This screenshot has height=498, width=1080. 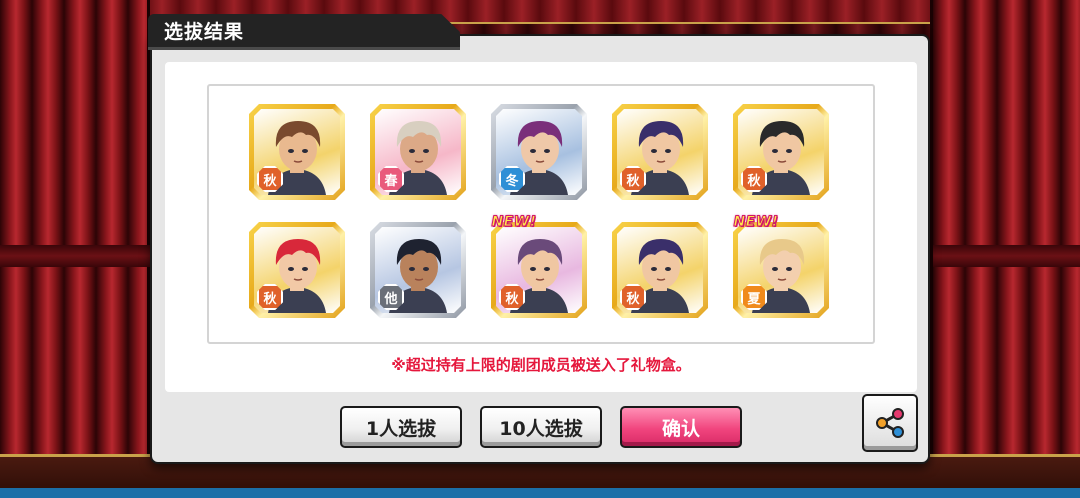 I want to click on share-icon, so click(x=890, y=423).